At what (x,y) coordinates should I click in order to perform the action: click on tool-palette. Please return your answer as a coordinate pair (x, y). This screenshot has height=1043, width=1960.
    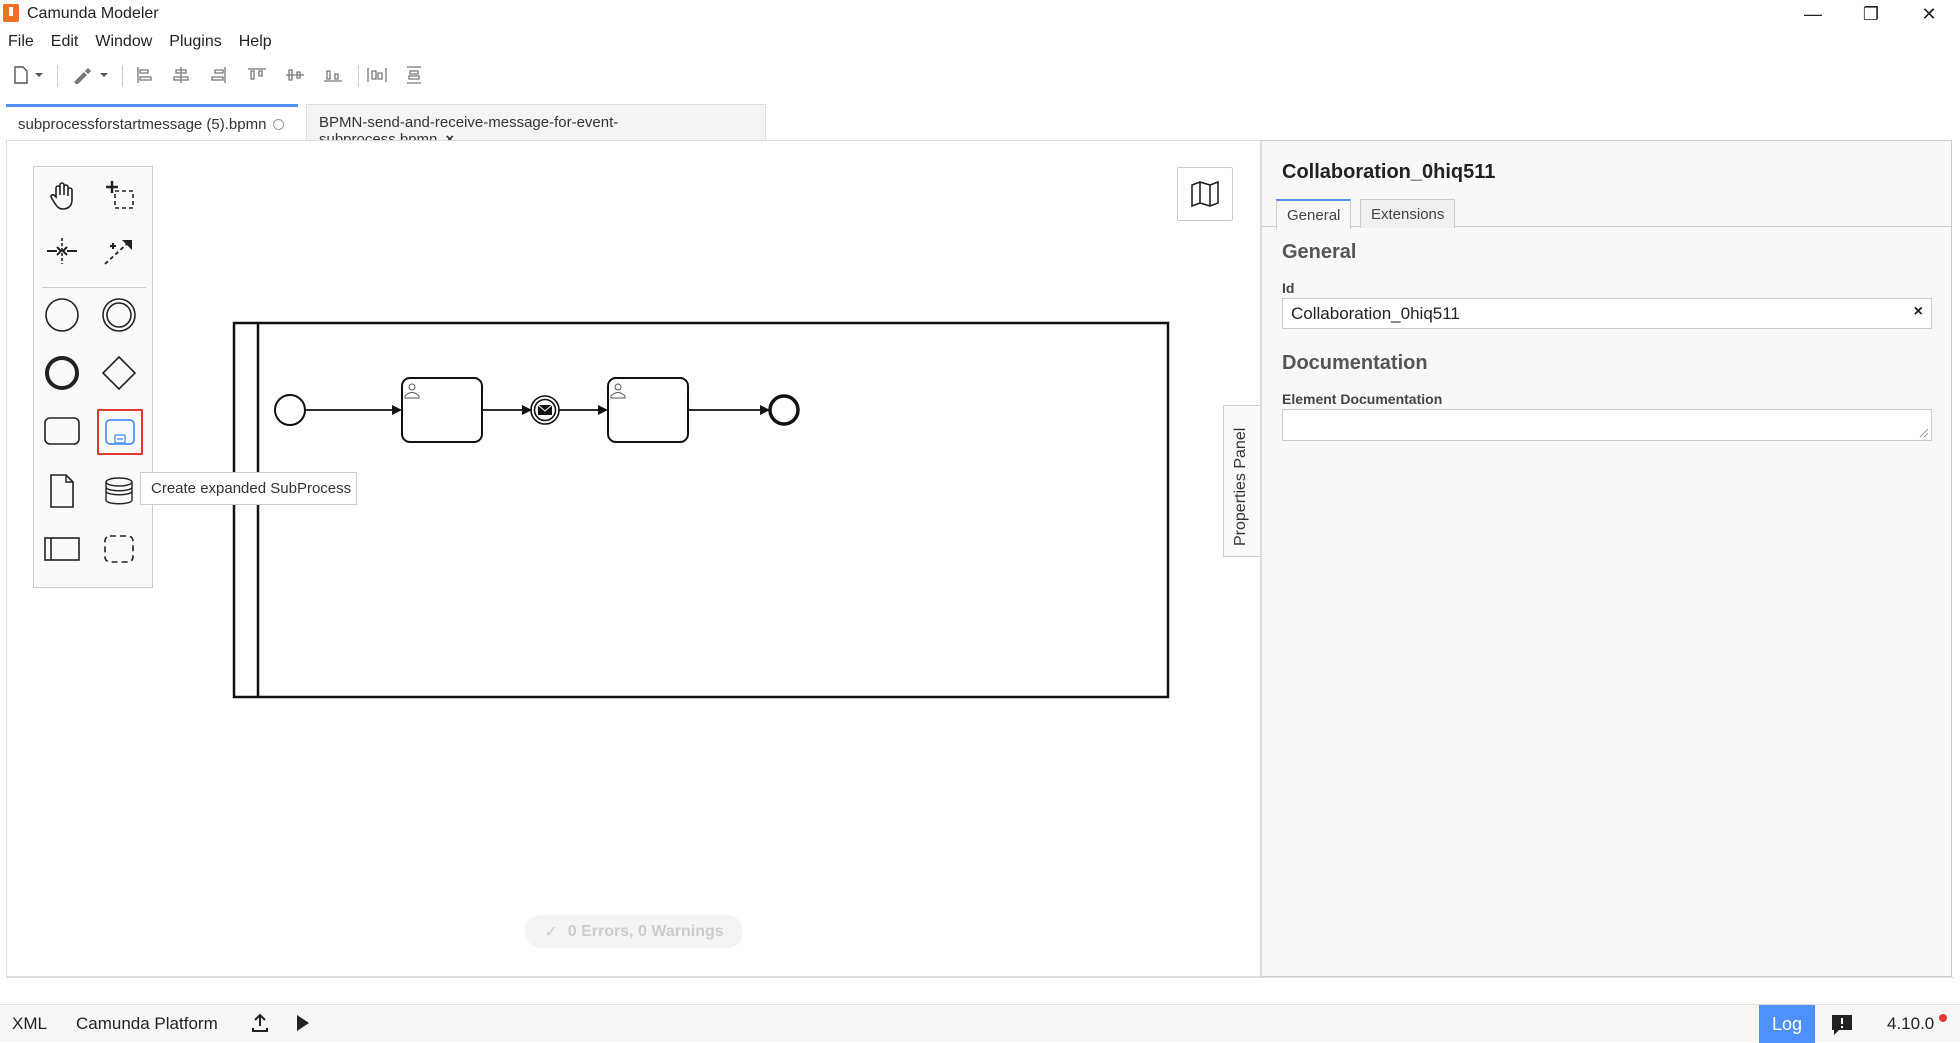
    Looking at the image, I should click on (93, 377).